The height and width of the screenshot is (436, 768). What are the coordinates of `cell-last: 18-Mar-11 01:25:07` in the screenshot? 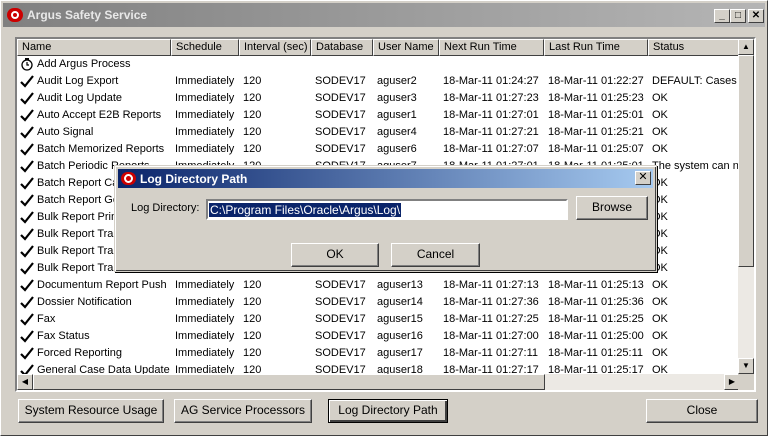 It's located at (596, 149).